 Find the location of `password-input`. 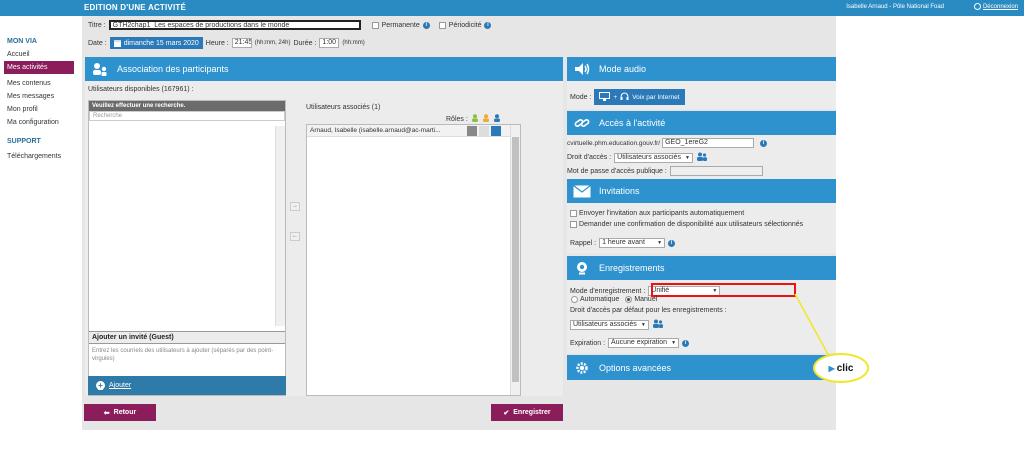

password-input is located at coordinates (716, 171).